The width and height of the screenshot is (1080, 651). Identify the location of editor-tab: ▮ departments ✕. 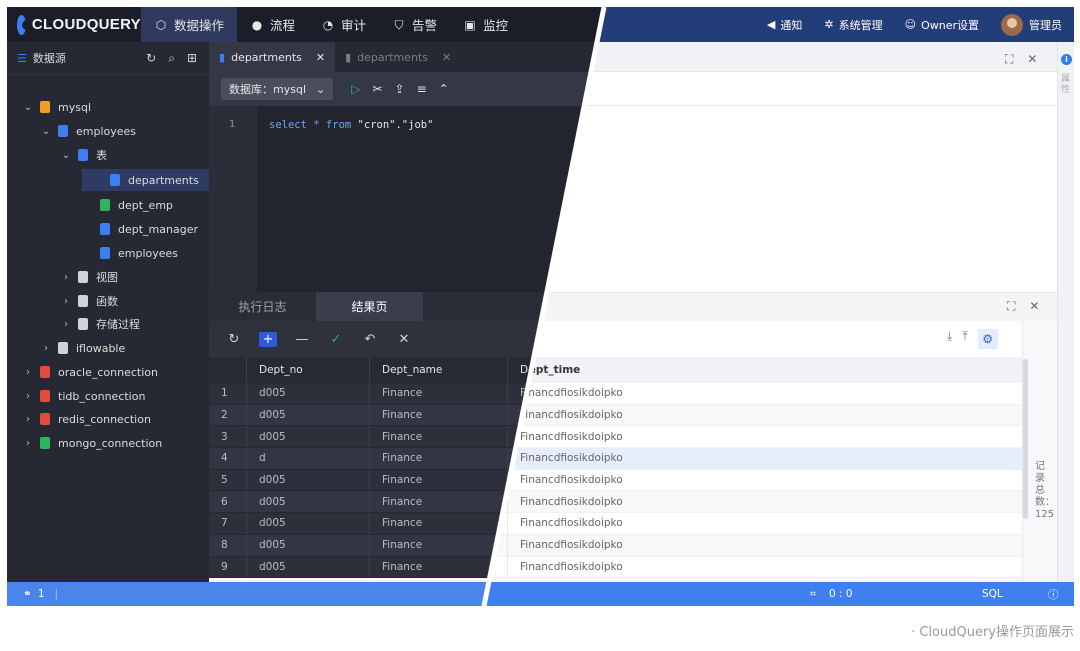
(398, 57).